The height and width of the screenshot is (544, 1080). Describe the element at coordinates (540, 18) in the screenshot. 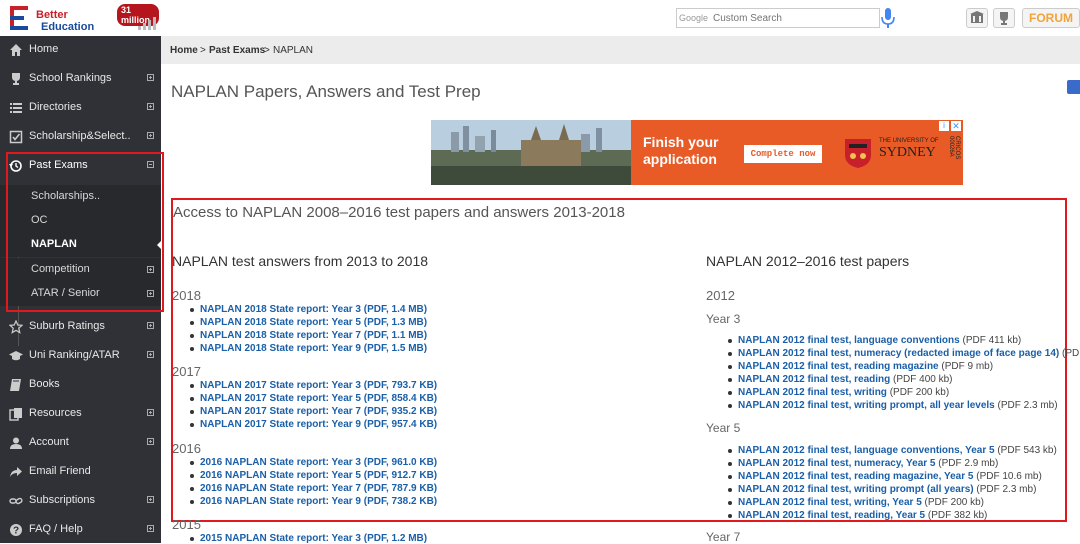

I see `top-bar: Better Education 31 million Google FORUM` at that location.